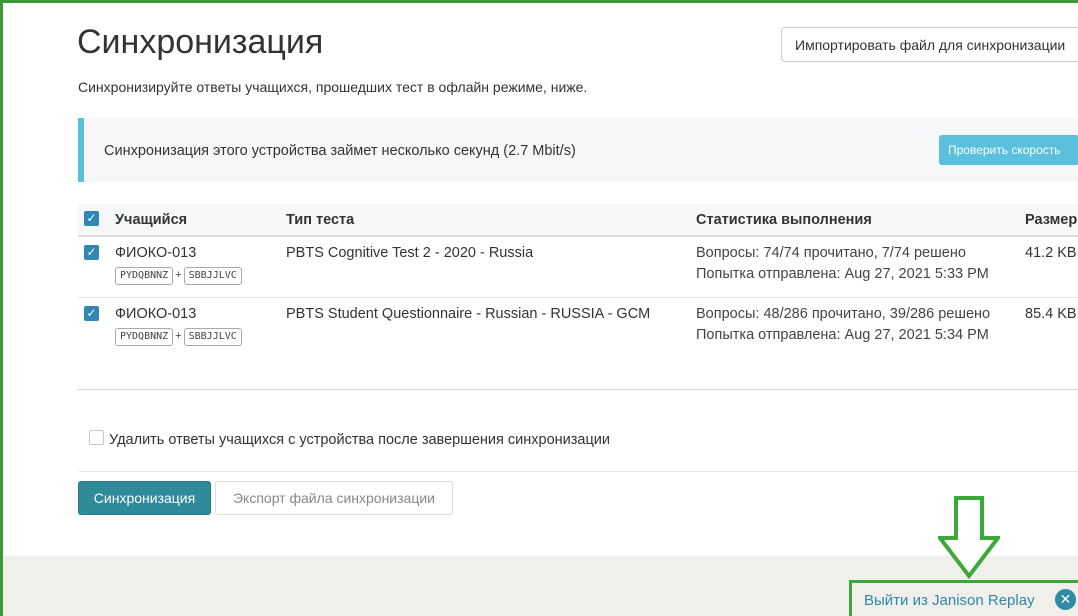 The width and height of the screenshot is (1078, 616). I want to click on exit-replay-link: Выйти из Janison Replay ✕, so click(963, 598).